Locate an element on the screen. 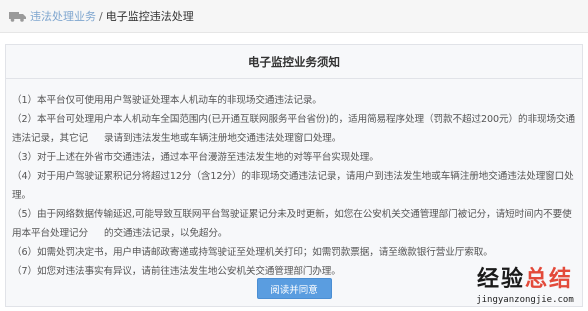  watermark-url: jingyanzongjie.com is located at coordinates (525, 300).